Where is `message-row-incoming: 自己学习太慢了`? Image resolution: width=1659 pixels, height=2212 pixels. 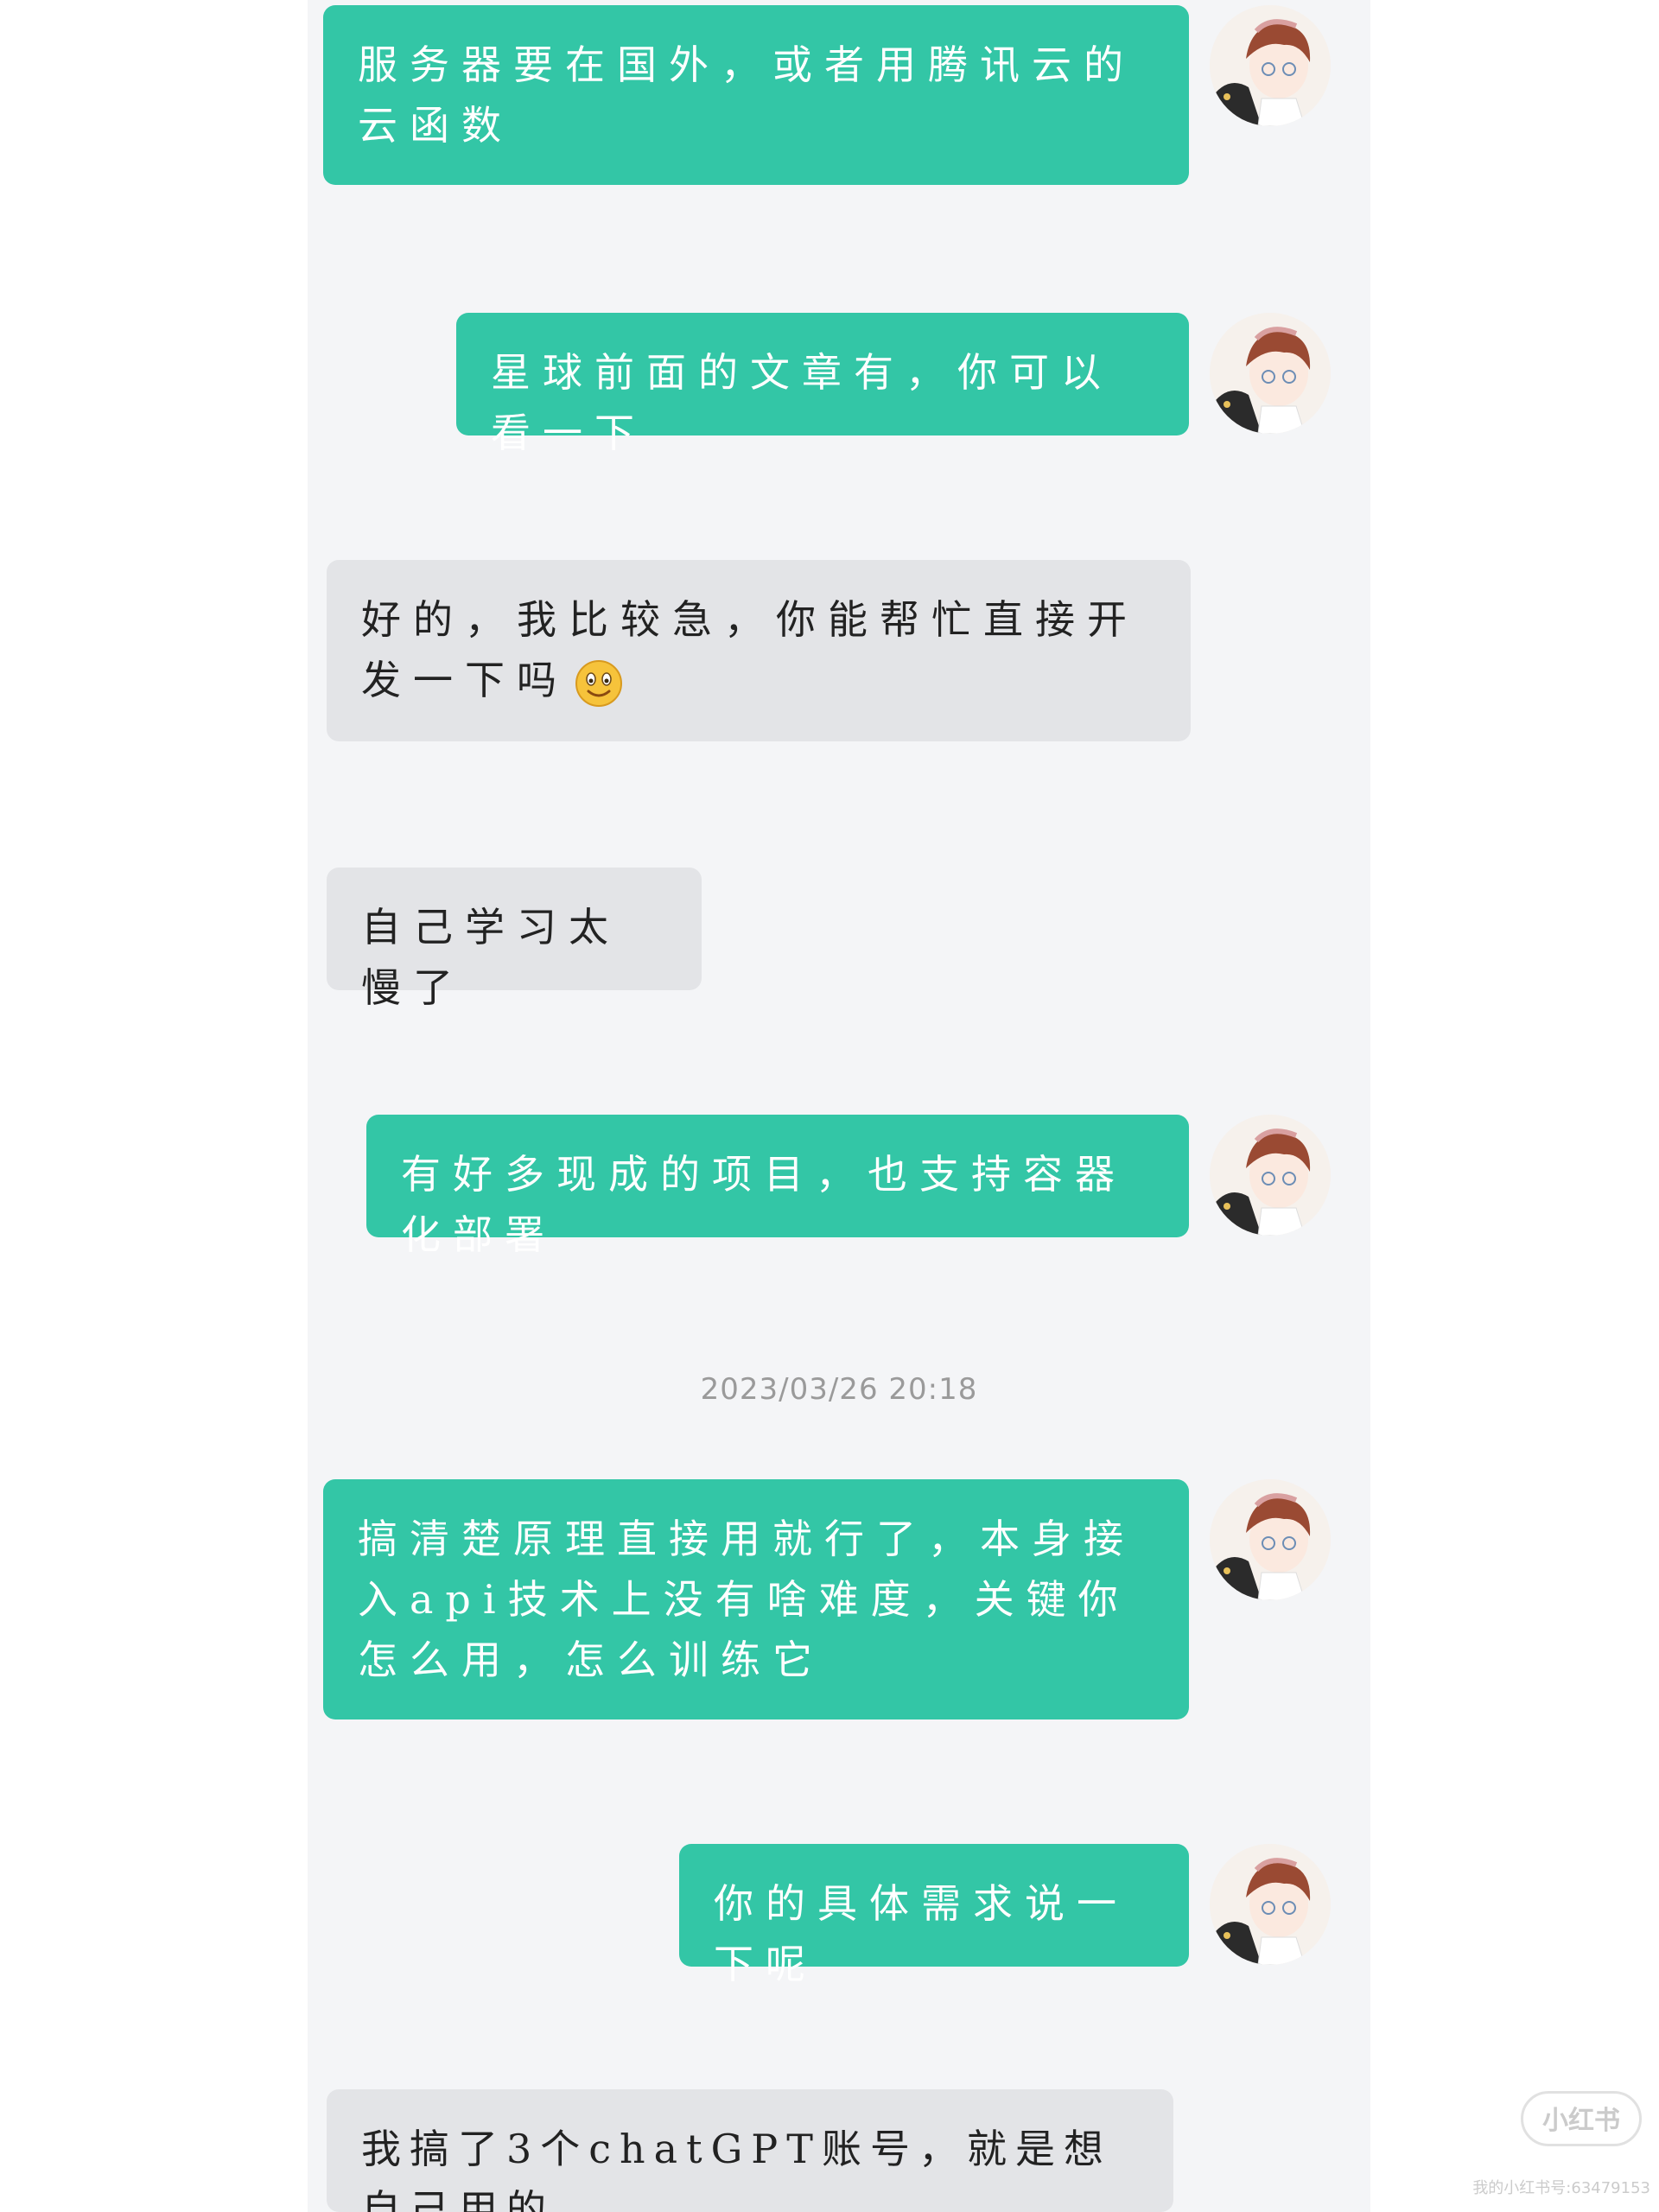
message-row-incoming: 自己学习太慢了 is located at coordinates (839, 940).